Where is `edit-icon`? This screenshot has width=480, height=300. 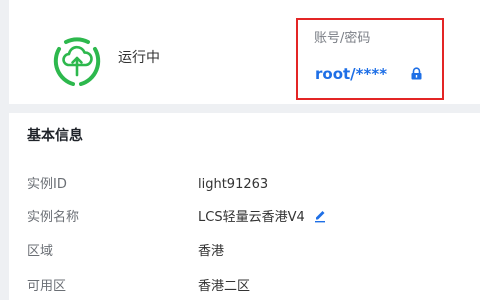
edit-icon is located at coordinates (320, 216).